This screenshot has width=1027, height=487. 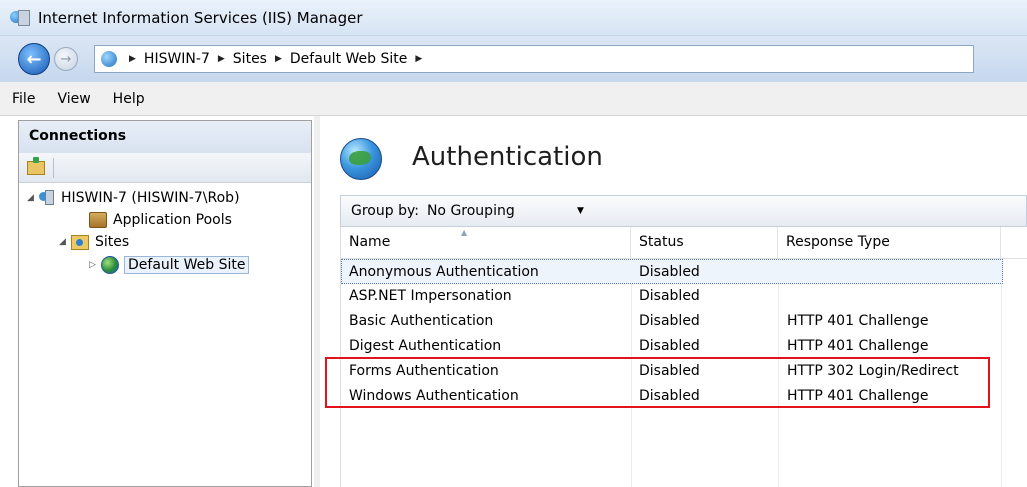 What do you see at coordinates (534, 59) in the screenshot?
I see `breadcrumb: ▶ HISWIN-7 ▶ Sites ▶ Default Web Site ▶` at bounding box center [534, 59].